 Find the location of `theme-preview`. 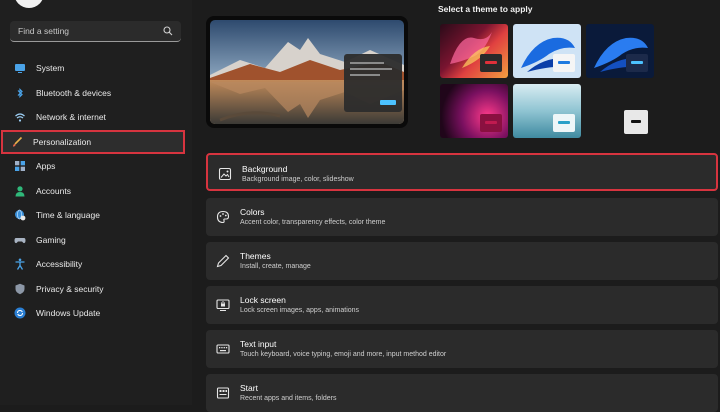

theme-preview is located at coordinates (307, 72).